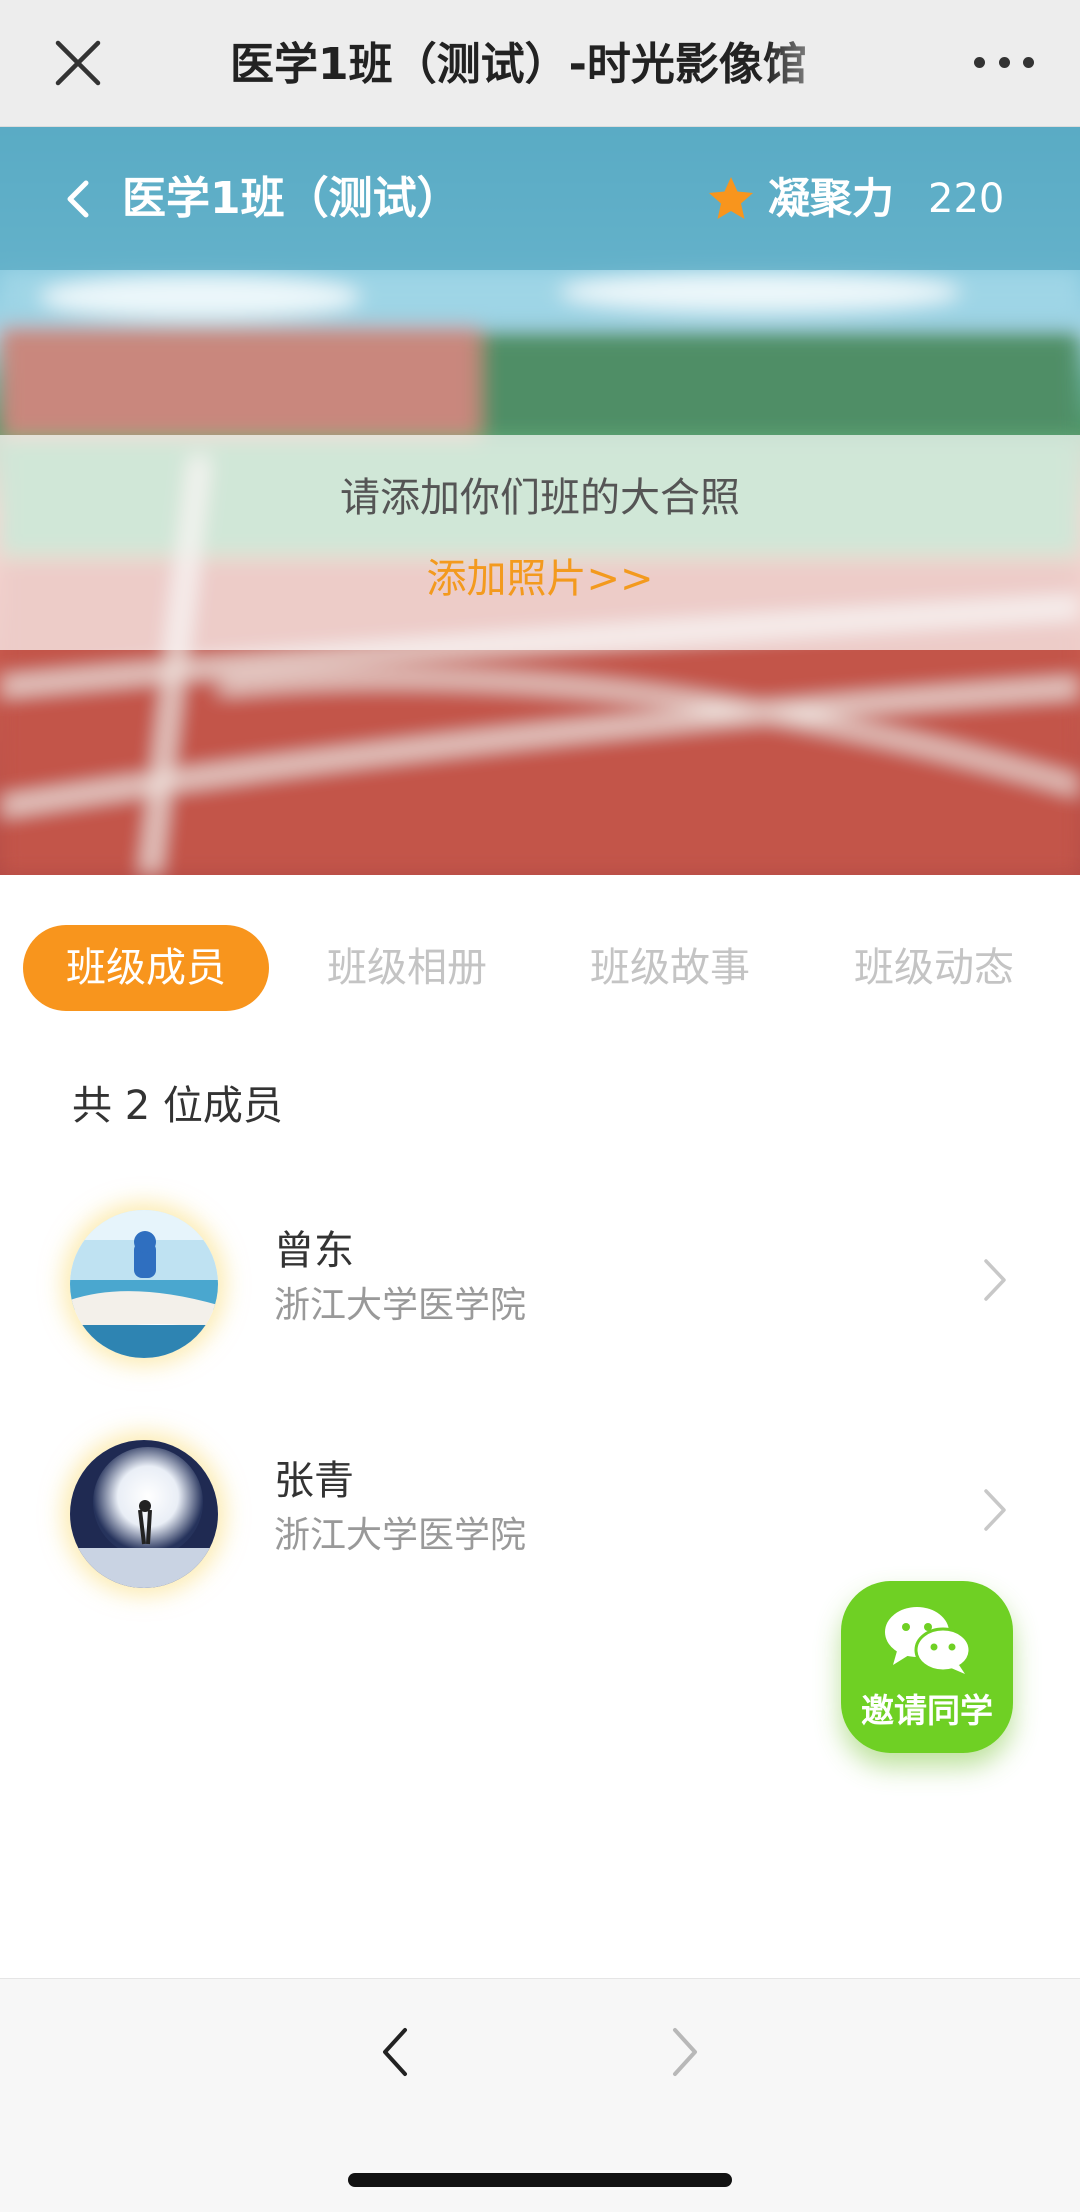 The image size is (1080, 2212). Describe the element at coordinates (407, 968) in the screenshot. I see `tab-album: 班级相册` at that location.